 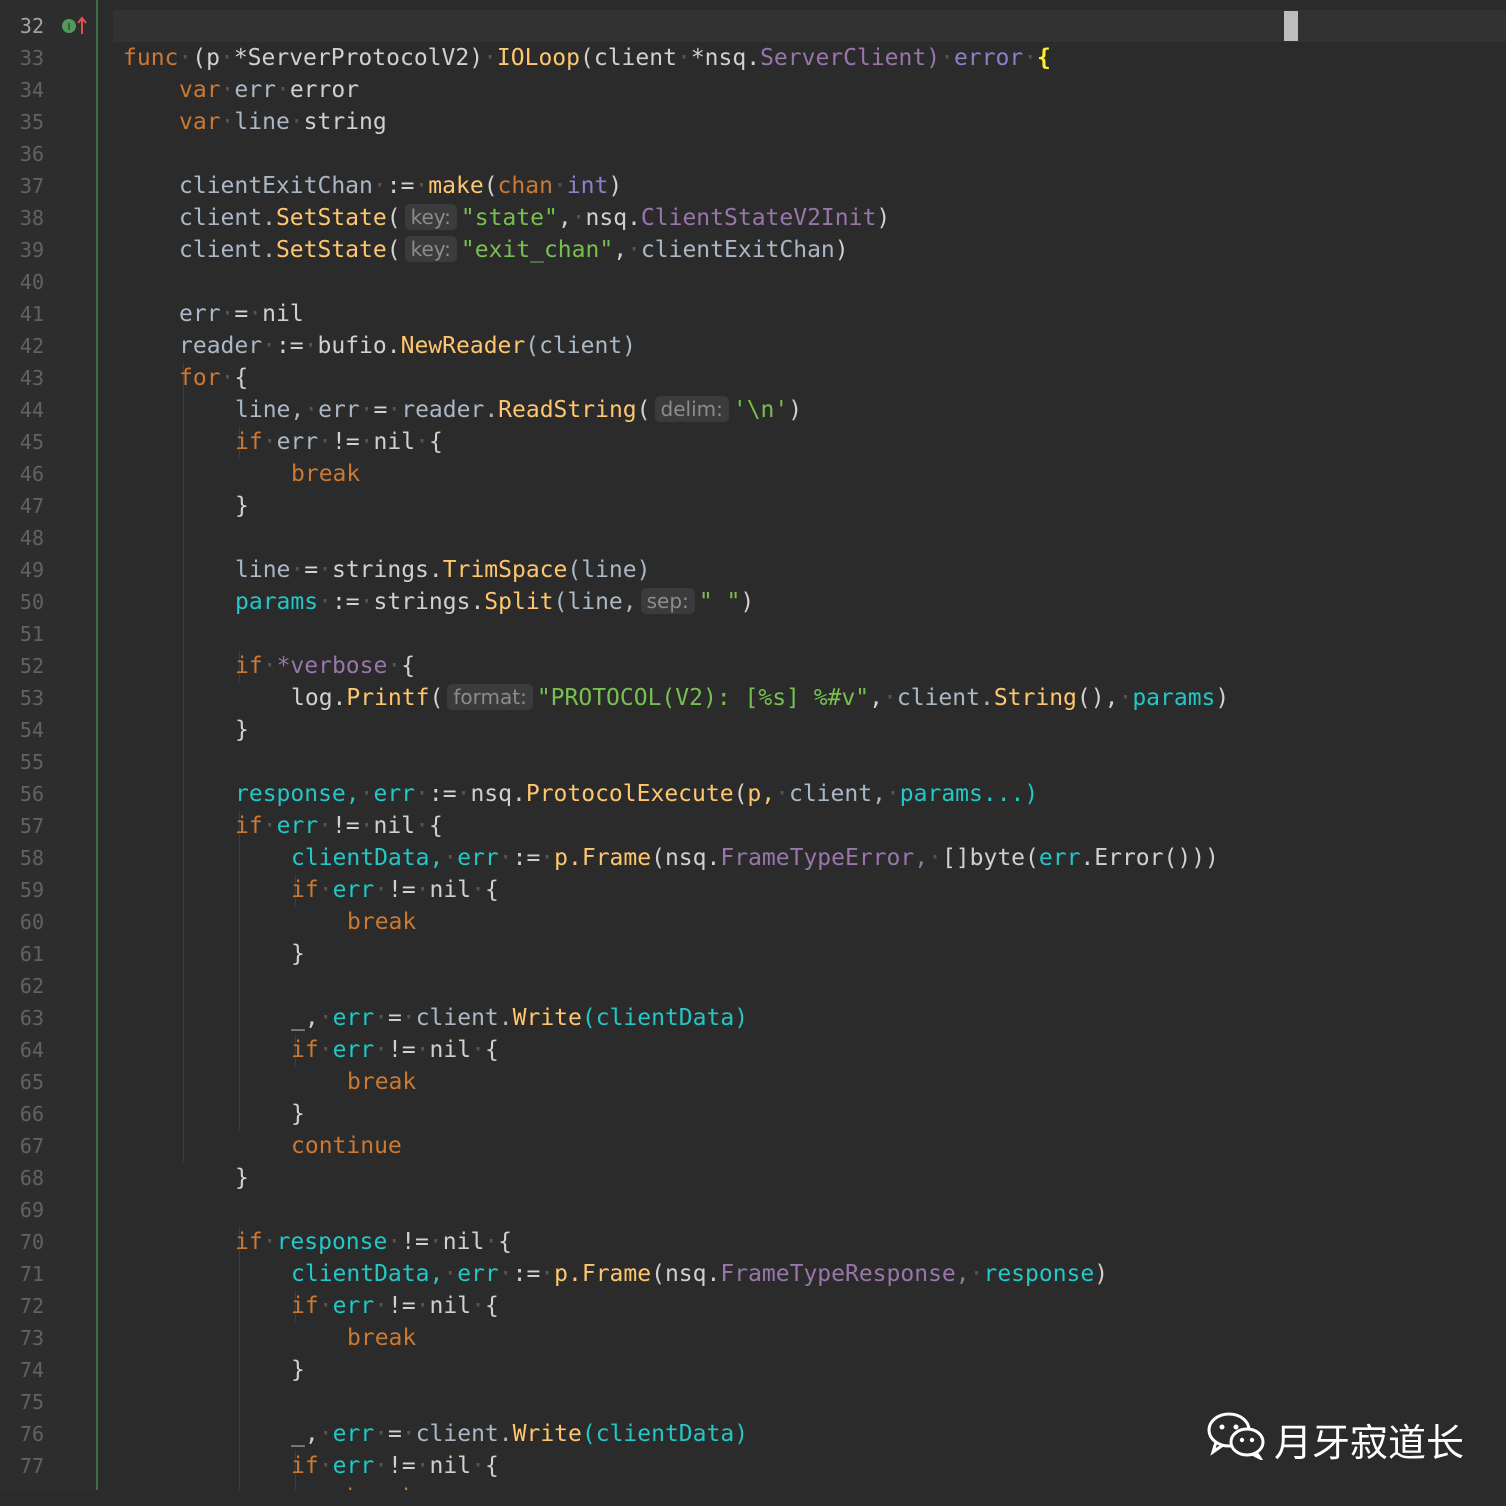 What do you see at coordinates (249, 1288) in the screenshot?
I see `code-line-71: if·err·!=·nil·{` at bounding box center [249, 1288].